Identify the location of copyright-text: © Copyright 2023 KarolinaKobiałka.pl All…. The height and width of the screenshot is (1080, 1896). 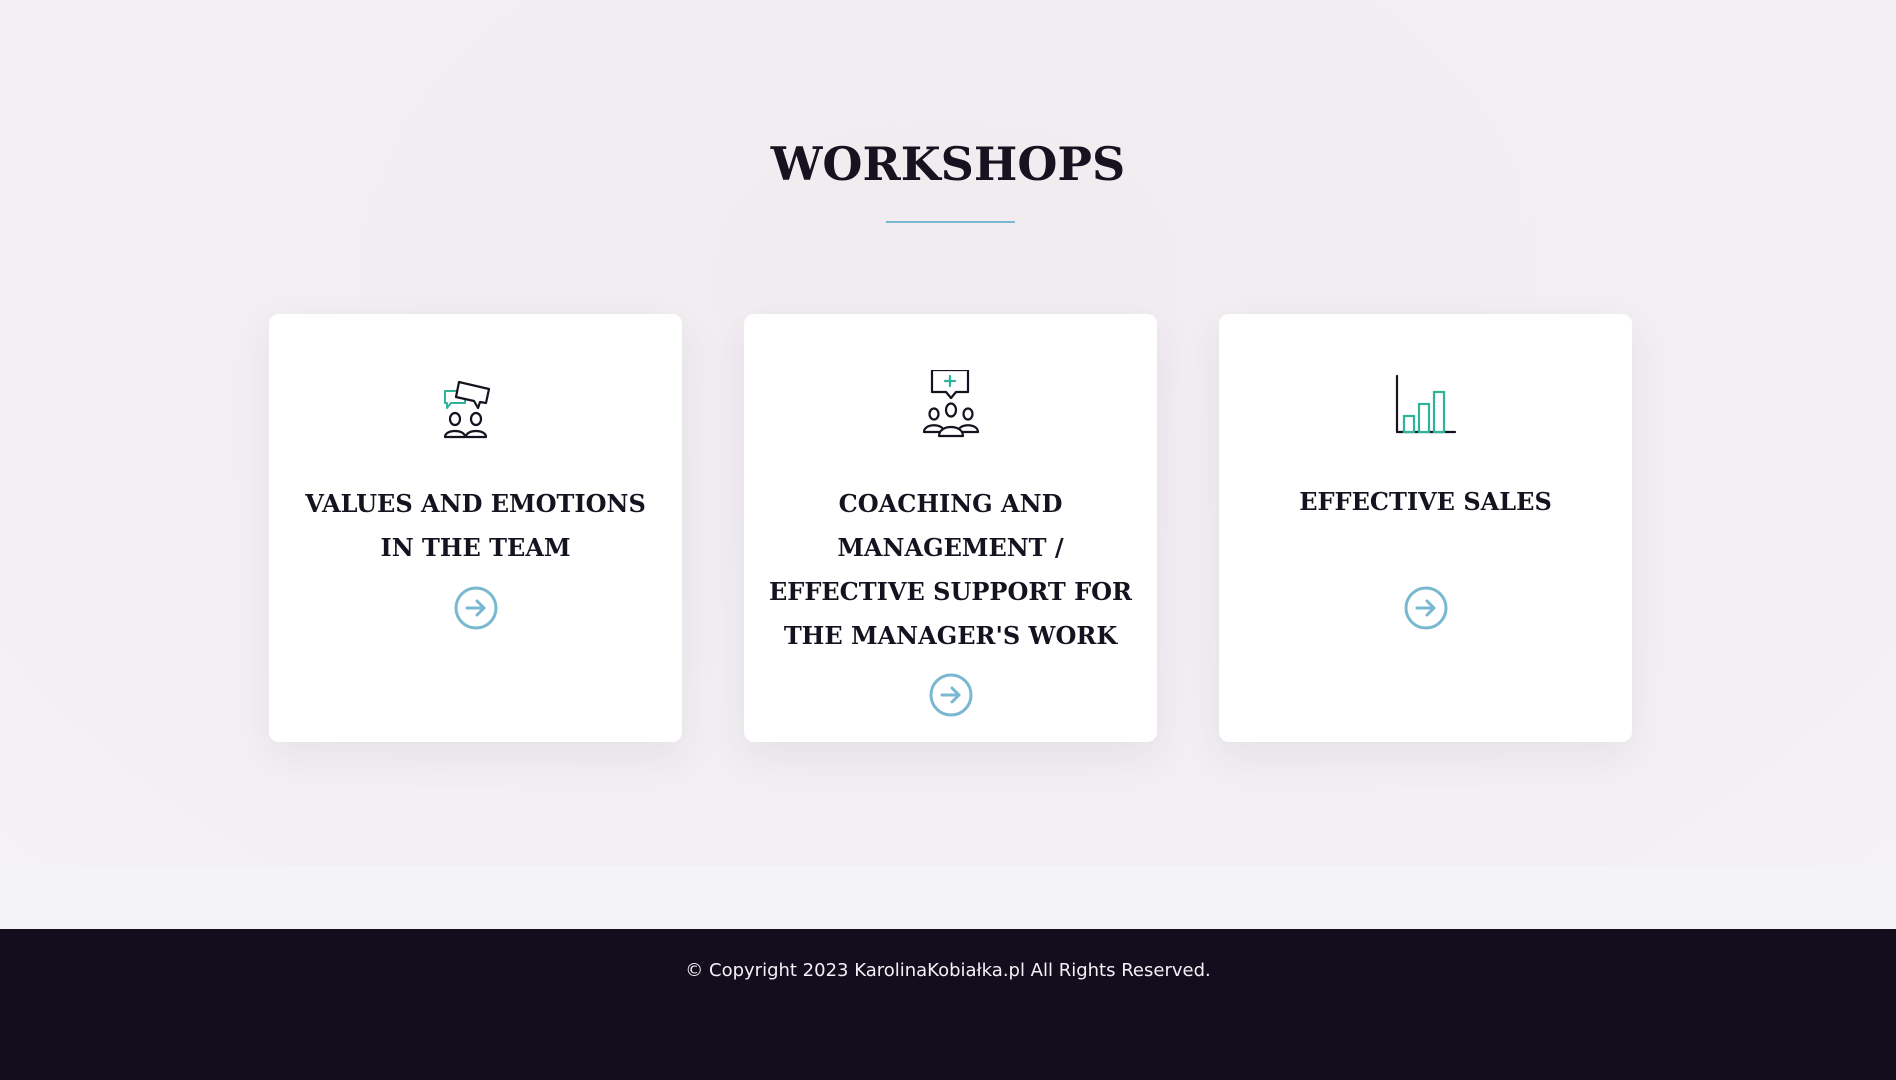
(948, 970).